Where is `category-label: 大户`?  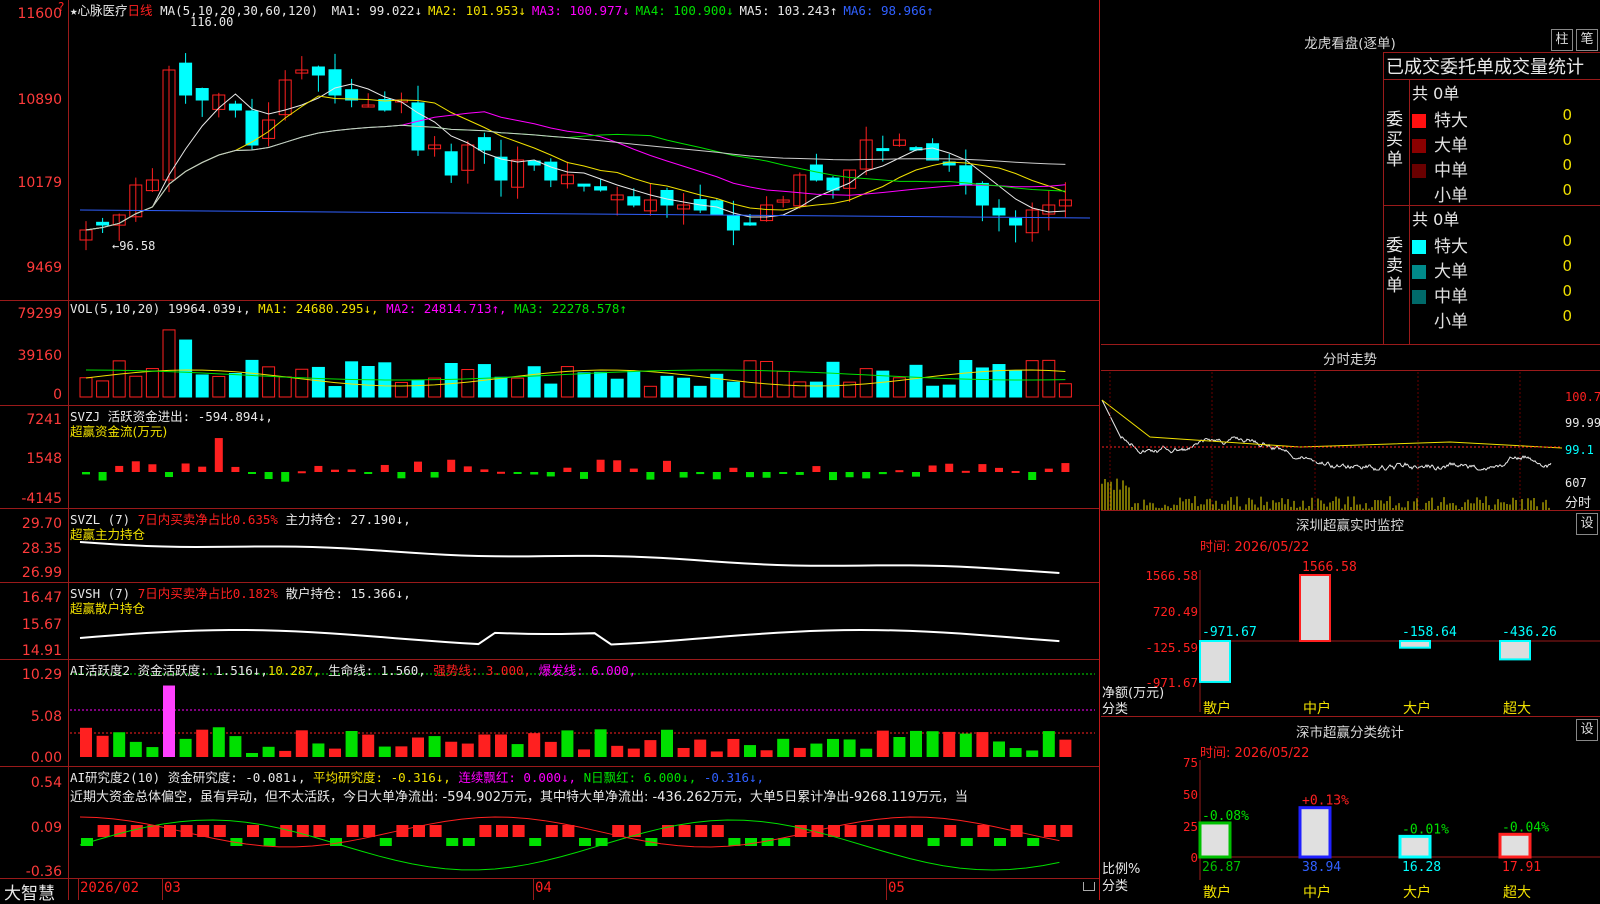 category-label: 大户 is located at coordinates (1417, 709).